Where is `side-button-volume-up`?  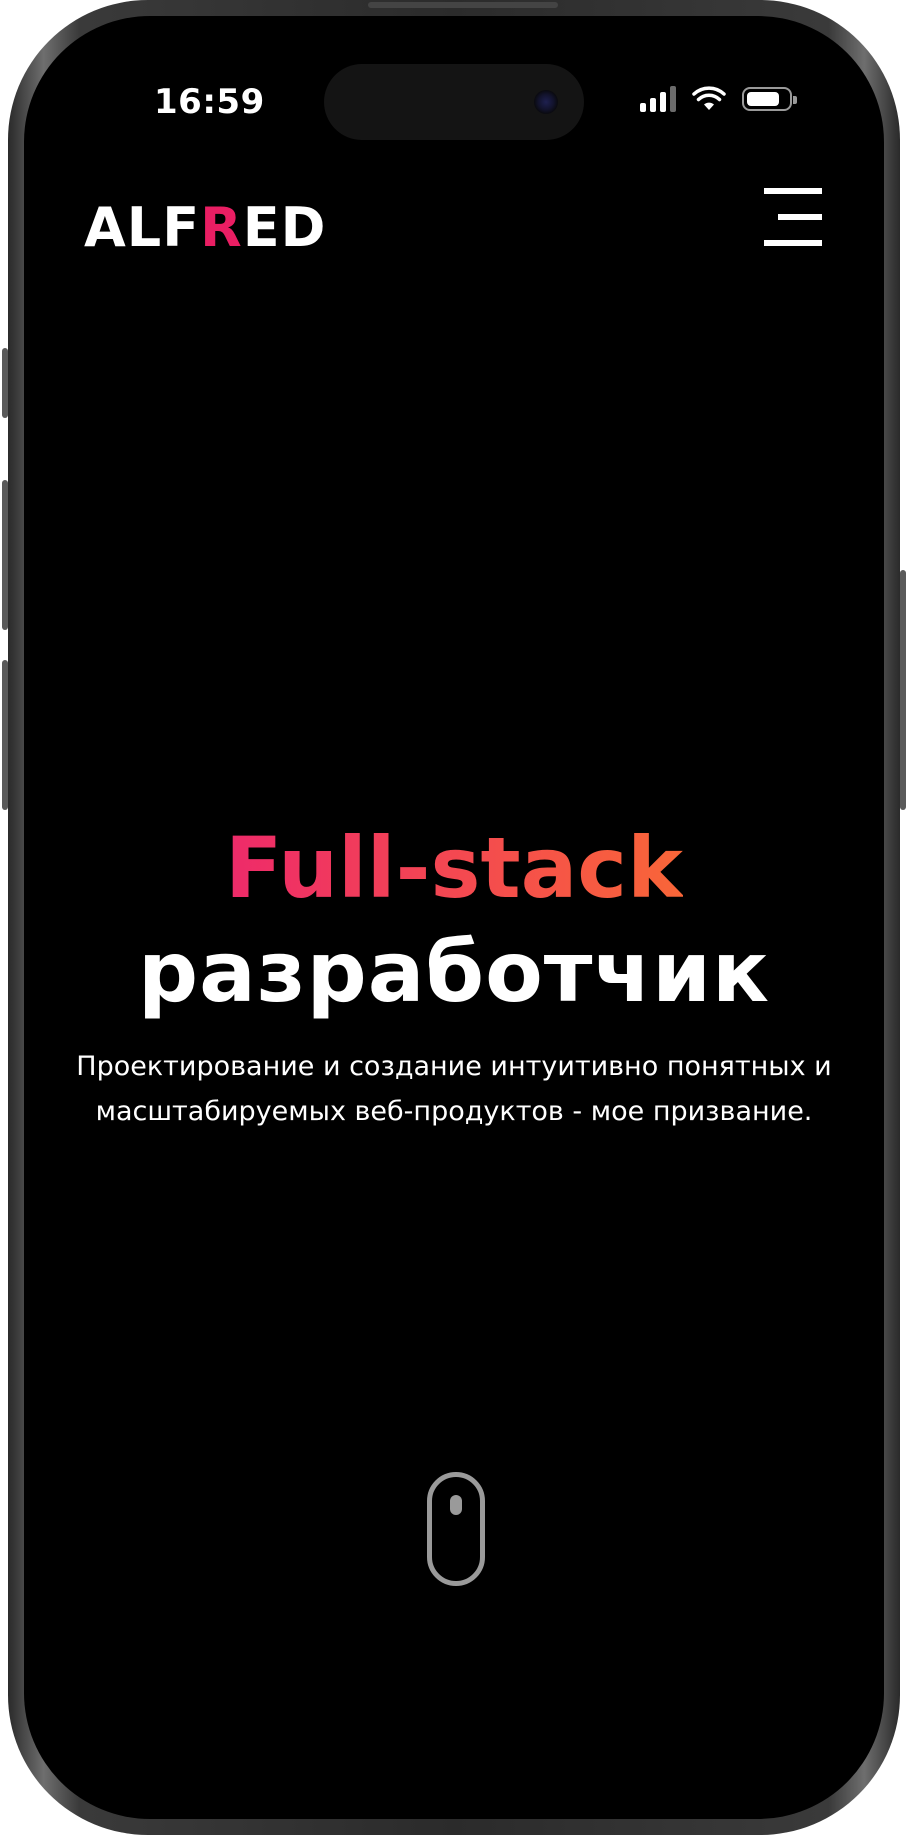
side-button-volume-up is located at coordinates (5, 555).